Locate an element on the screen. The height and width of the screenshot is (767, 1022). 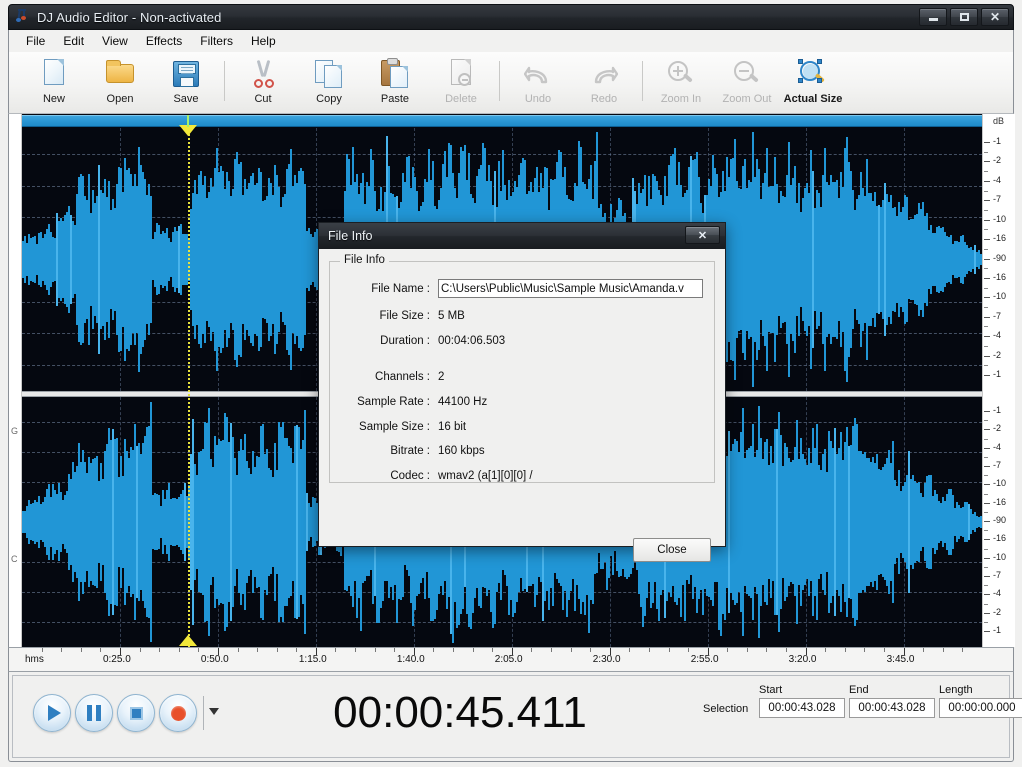
toolbar-open-button: Open is located at coordinates (120, 83).